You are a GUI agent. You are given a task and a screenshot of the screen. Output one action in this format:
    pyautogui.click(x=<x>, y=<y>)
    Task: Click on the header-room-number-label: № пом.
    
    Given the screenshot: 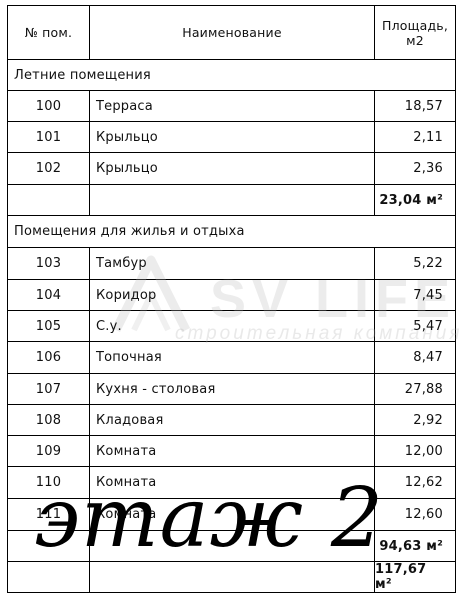 What is the action you would take?
    pyautogui.click(x=48, y=32)
    